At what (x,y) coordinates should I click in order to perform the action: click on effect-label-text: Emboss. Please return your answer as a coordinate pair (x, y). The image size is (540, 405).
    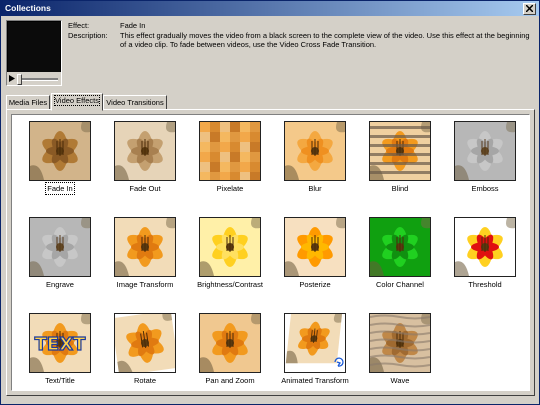
    Looking at the image, I should click on (485, 188).